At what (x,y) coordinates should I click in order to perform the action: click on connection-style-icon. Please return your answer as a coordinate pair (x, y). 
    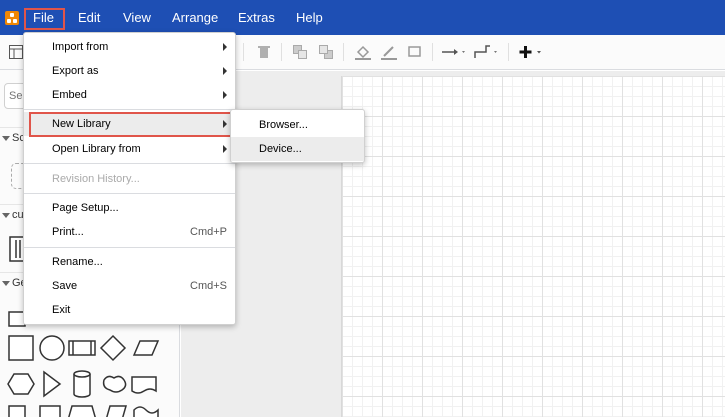
    Looking at the image, I should click on (455, 52).